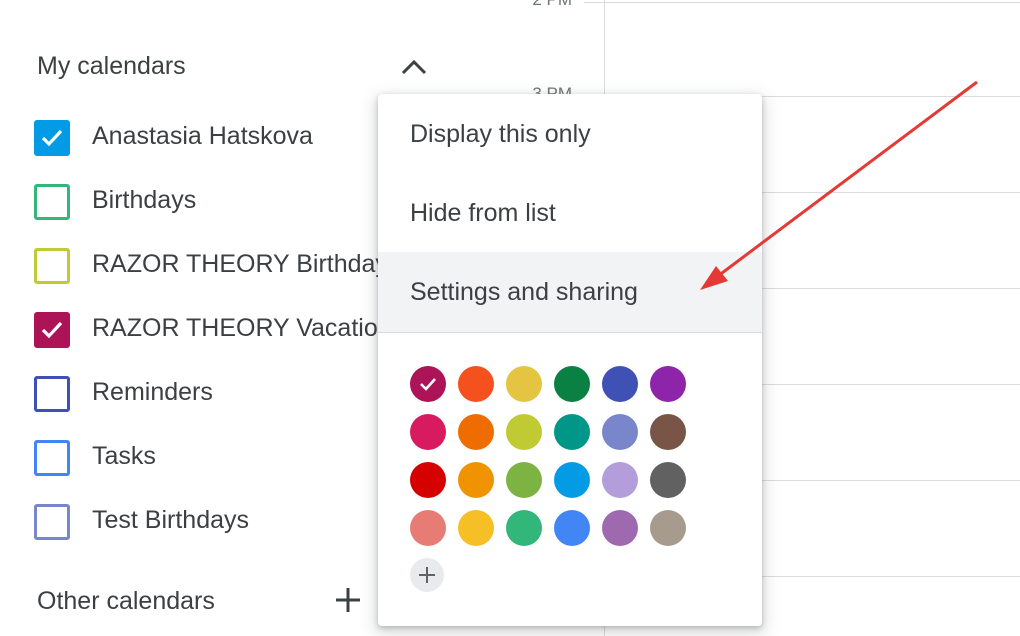  Describe the element at coordinates (202, 136) in the screenshot. I see `calendar-label: Anastasia Hatskova` at that location.